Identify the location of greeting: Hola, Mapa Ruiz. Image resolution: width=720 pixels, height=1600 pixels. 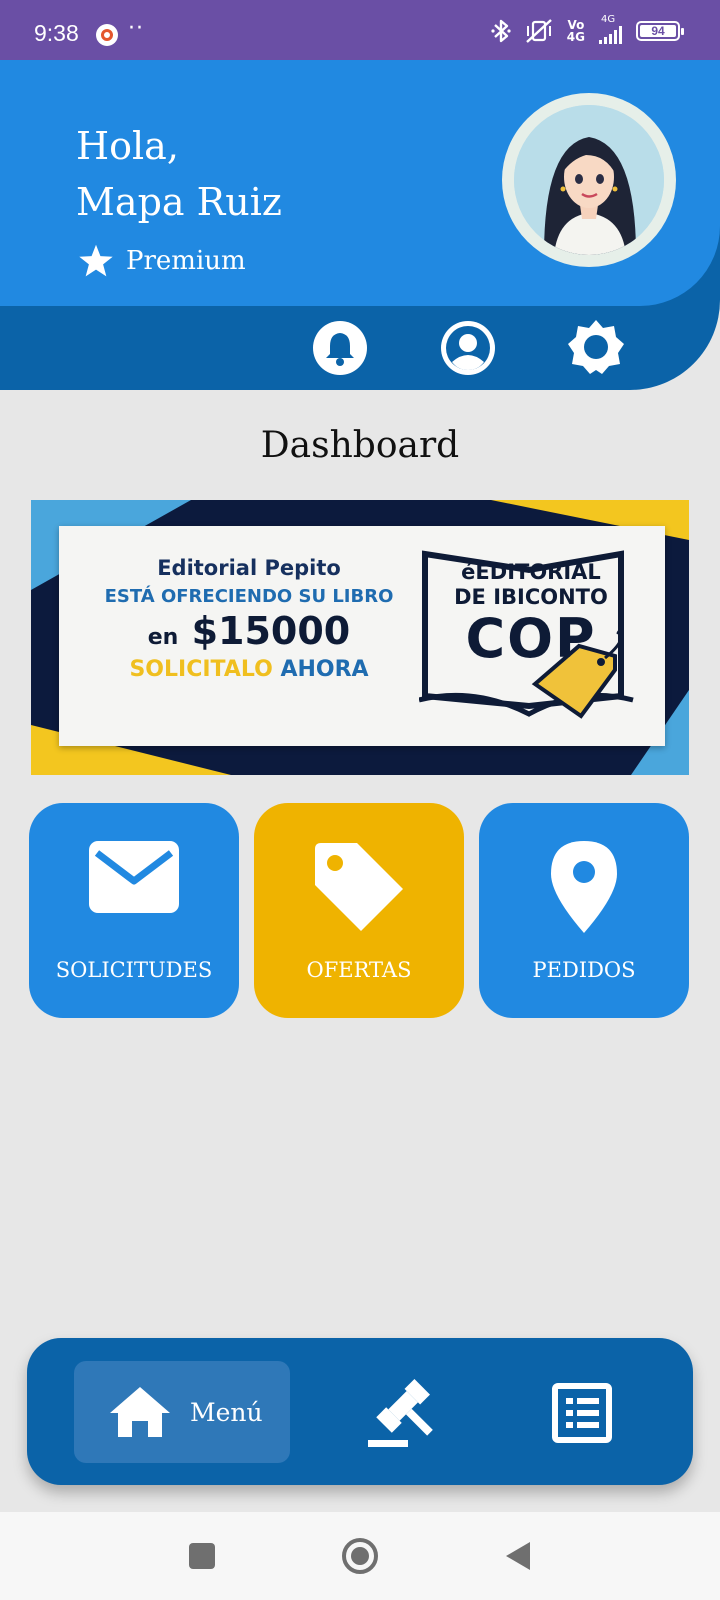
(179, 174).